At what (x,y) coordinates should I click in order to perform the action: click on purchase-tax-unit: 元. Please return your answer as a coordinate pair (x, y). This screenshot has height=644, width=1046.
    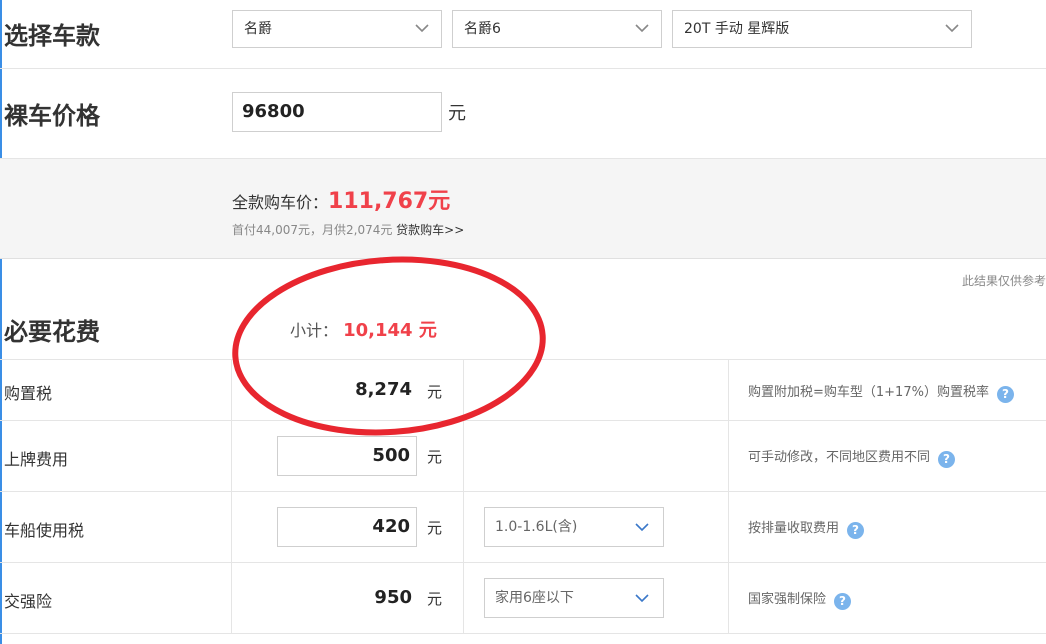
    Looking at the image, I should click on (435, 392).